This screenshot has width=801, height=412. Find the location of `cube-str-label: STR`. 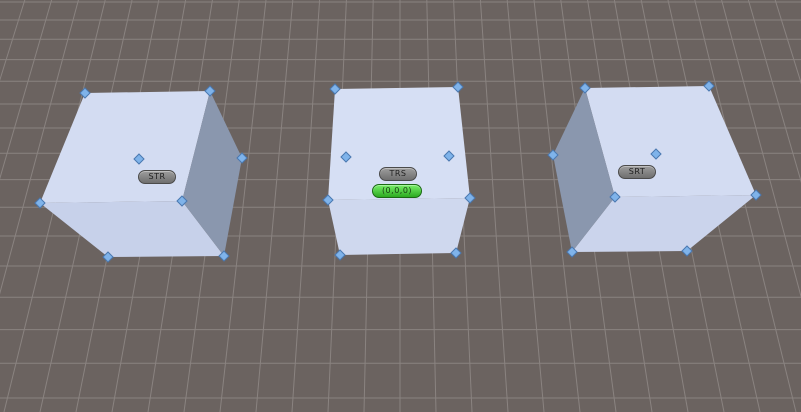

cube-str-label: STR is located at coordinates (157, 177).